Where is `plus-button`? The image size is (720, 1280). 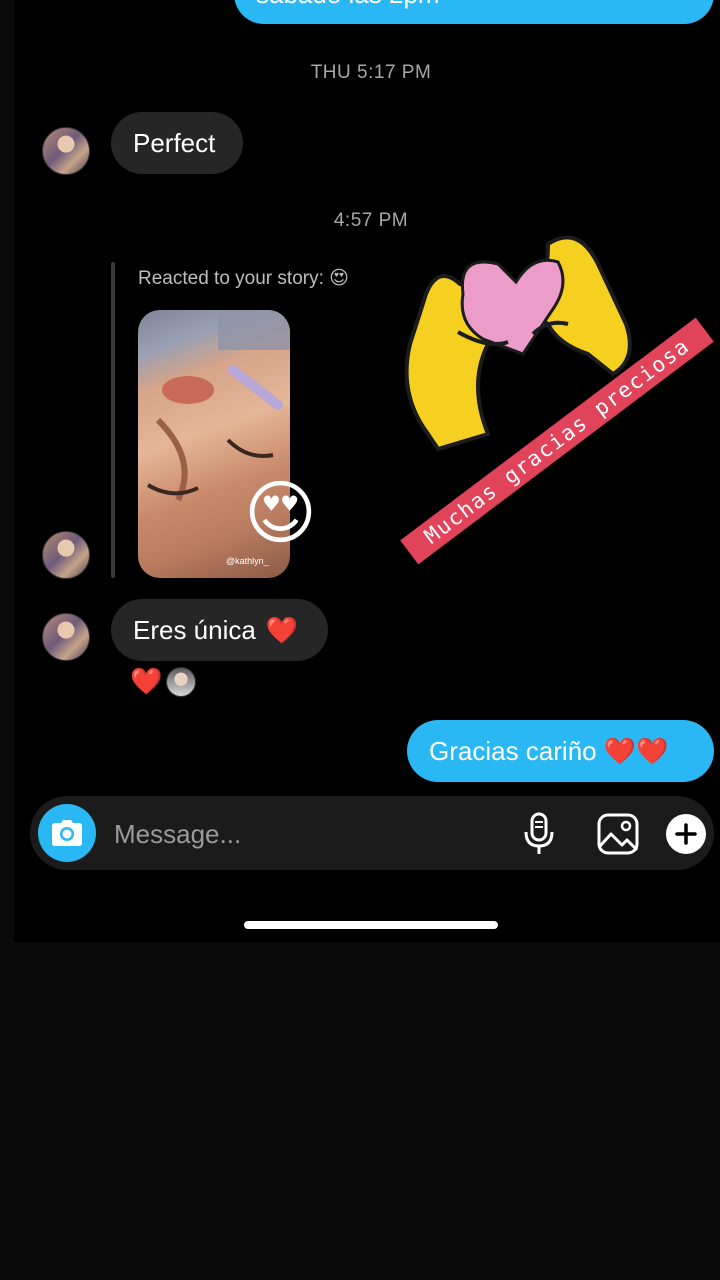 plus-button is located at coordinates (686, 834).